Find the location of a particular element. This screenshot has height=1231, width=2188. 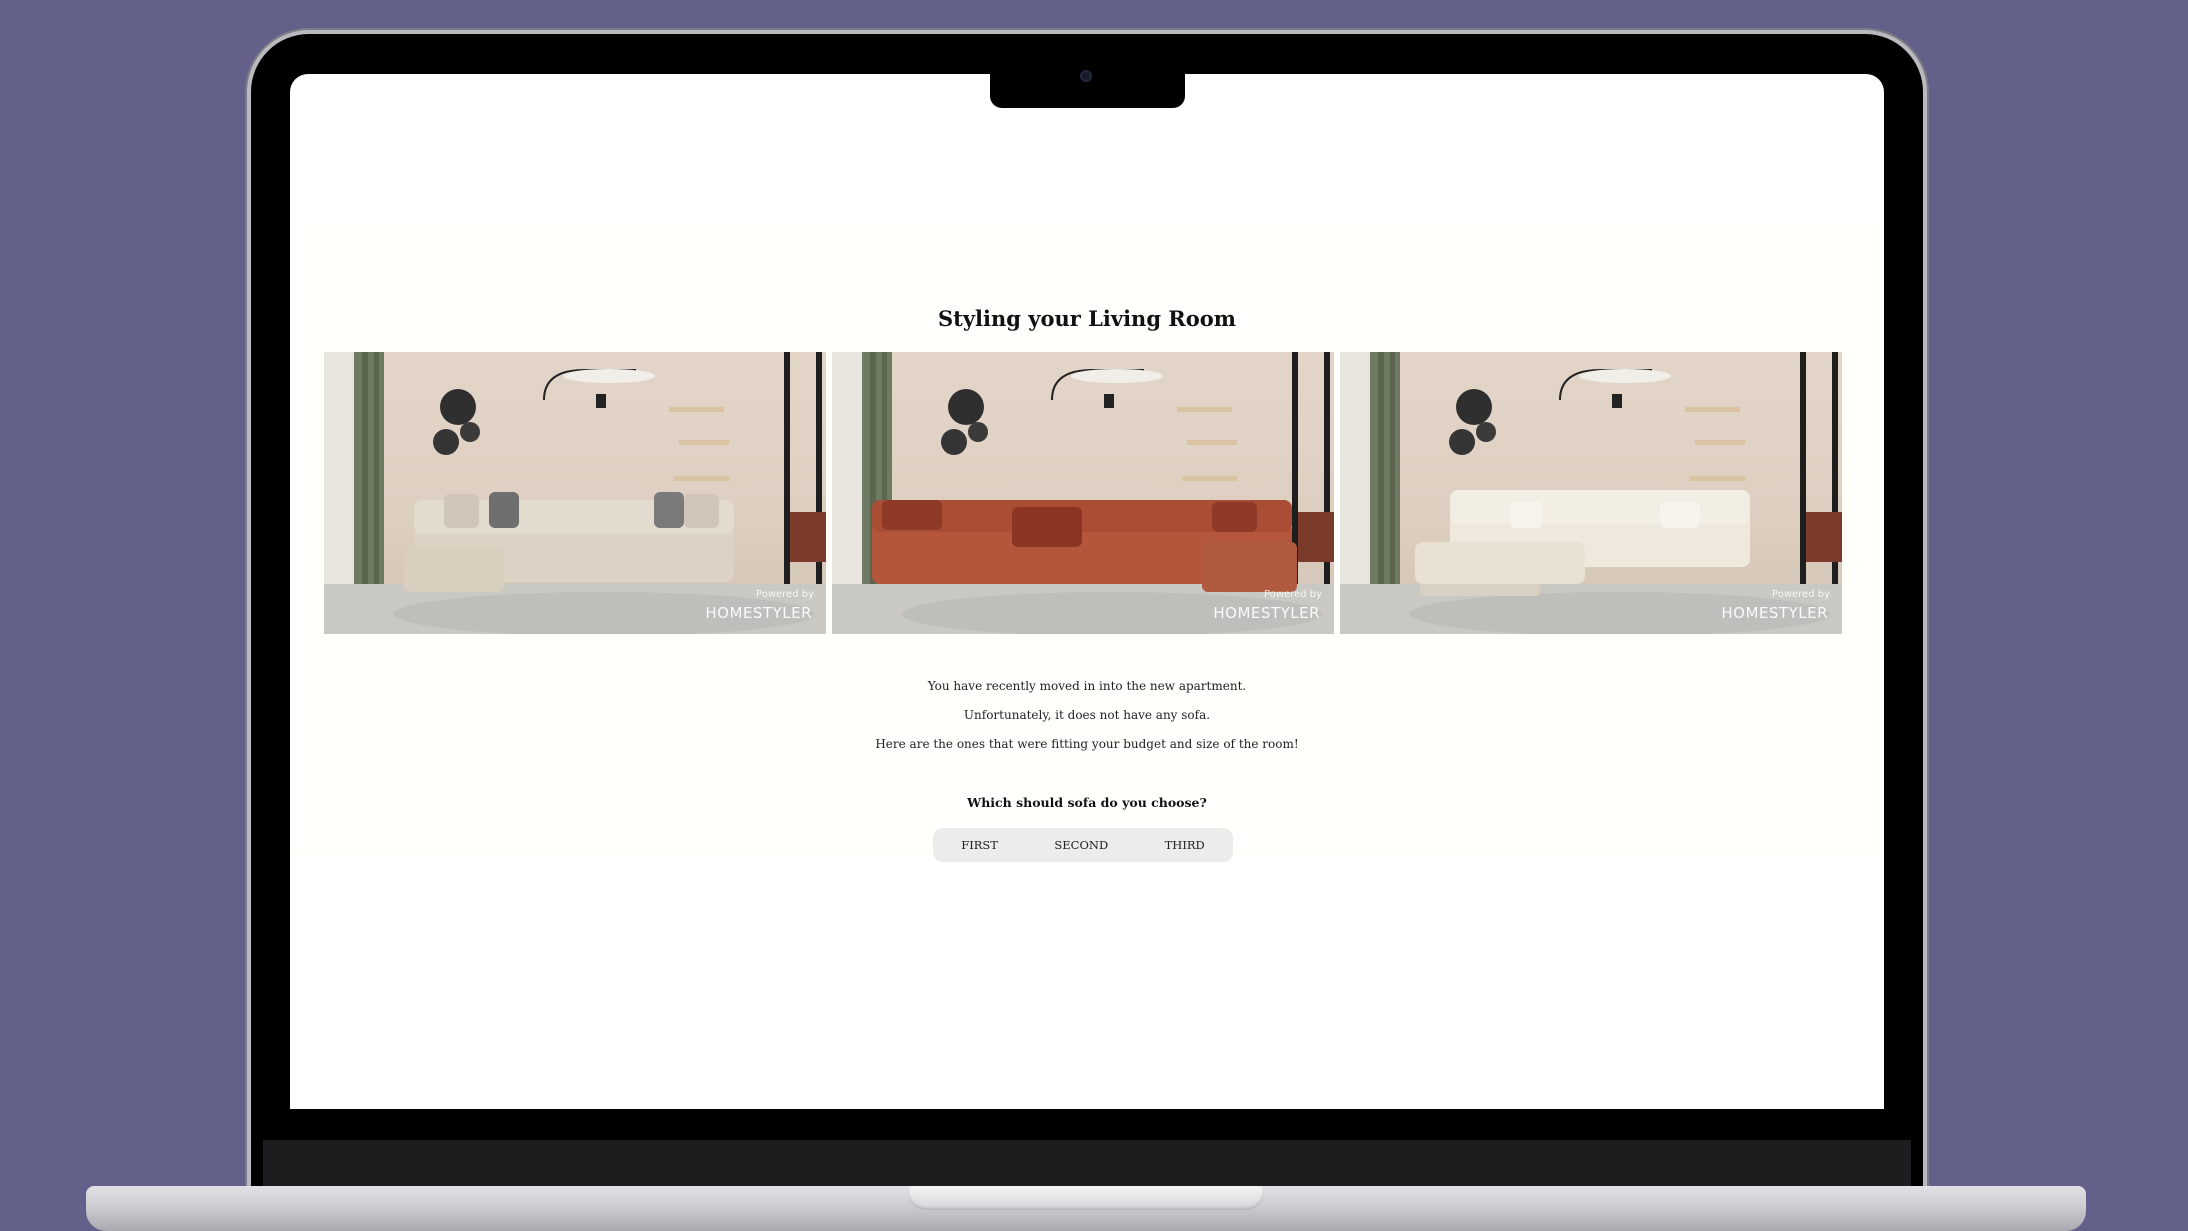

choice-third-button: THIRD is located at coordinates (1185, 845).